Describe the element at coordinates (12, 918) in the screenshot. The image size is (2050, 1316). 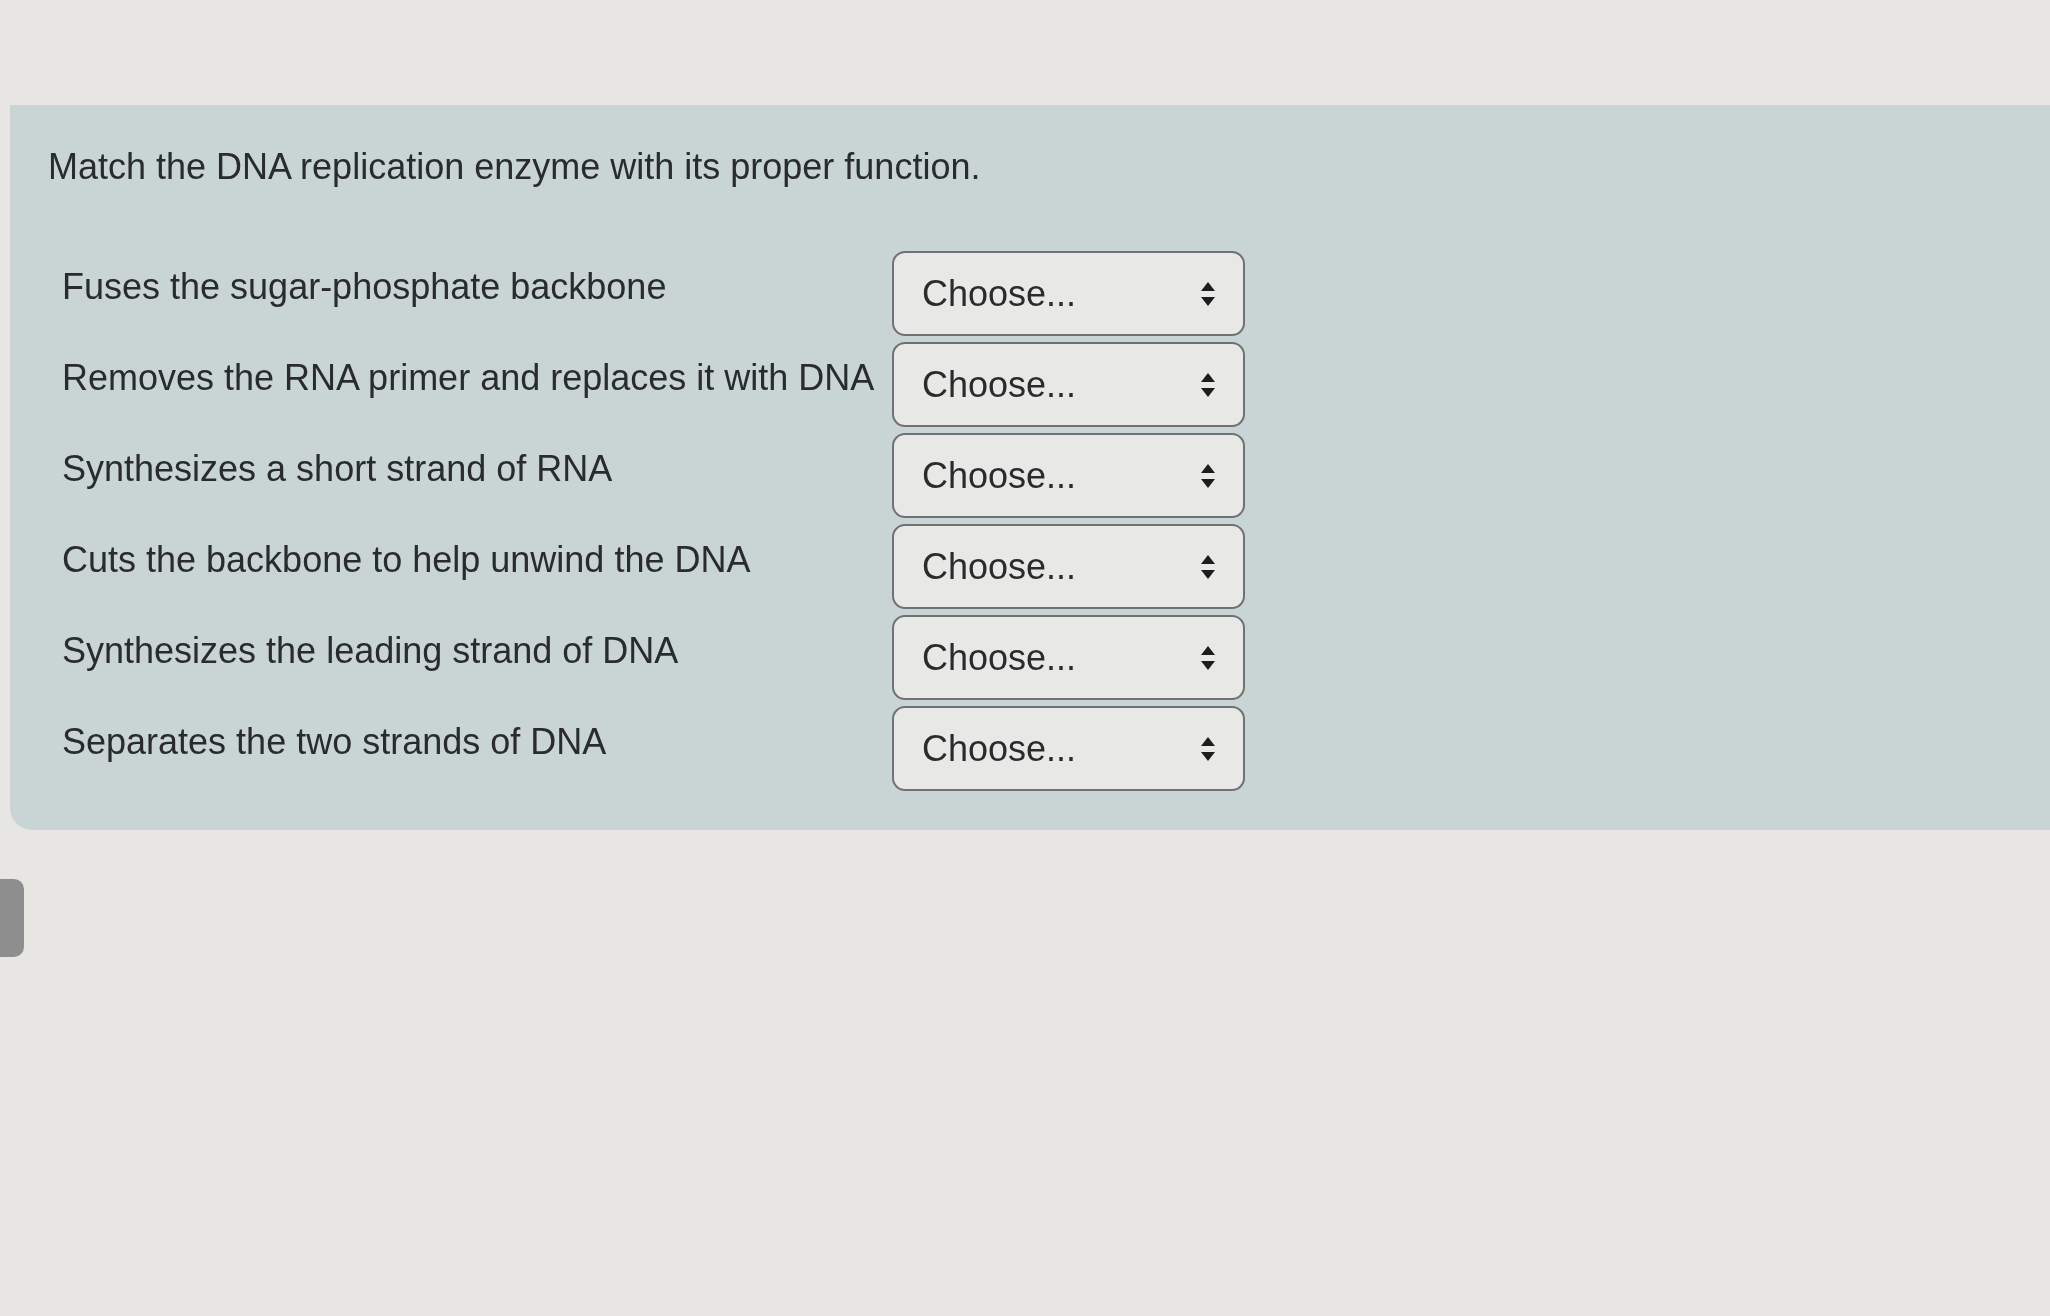
I see `side-handle` at that location.